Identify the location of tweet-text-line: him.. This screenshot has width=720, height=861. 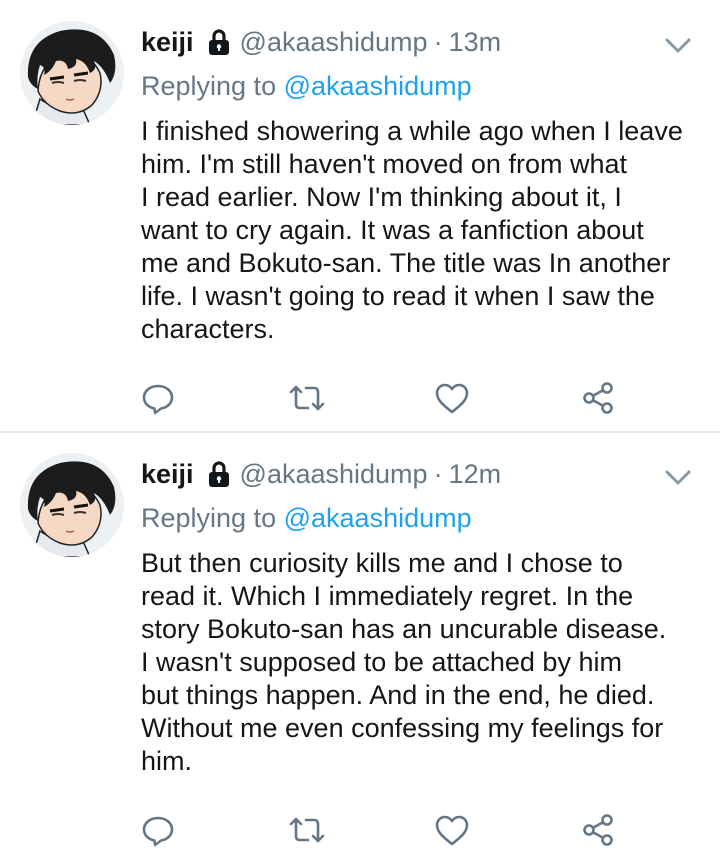
(167, 761).